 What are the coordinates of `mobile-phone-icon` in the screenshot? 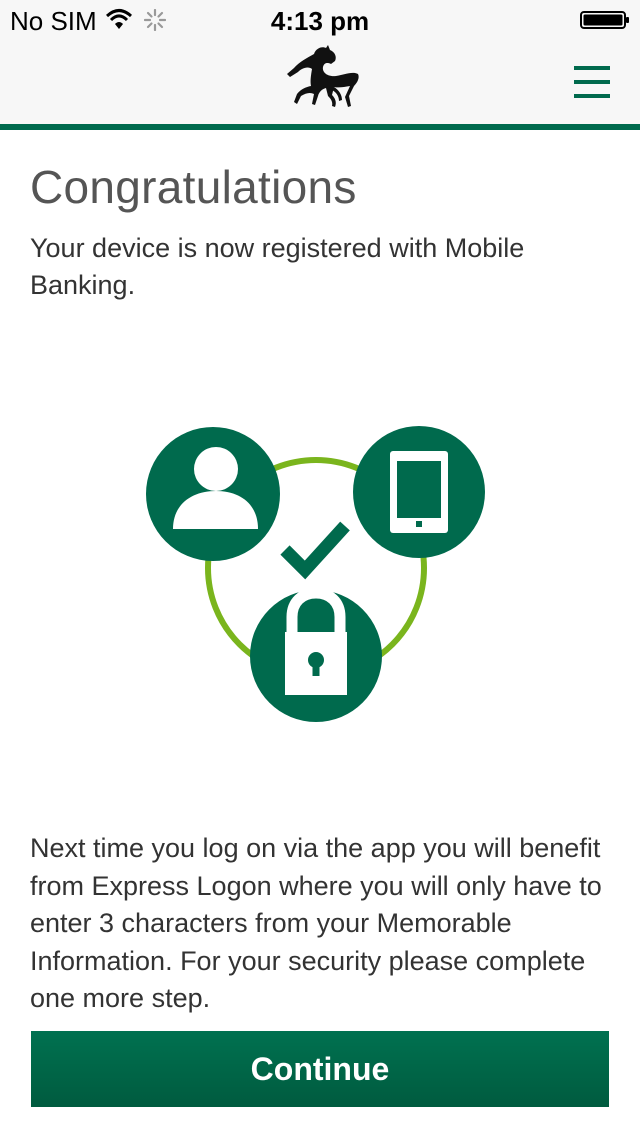 It's located at (419, 492).